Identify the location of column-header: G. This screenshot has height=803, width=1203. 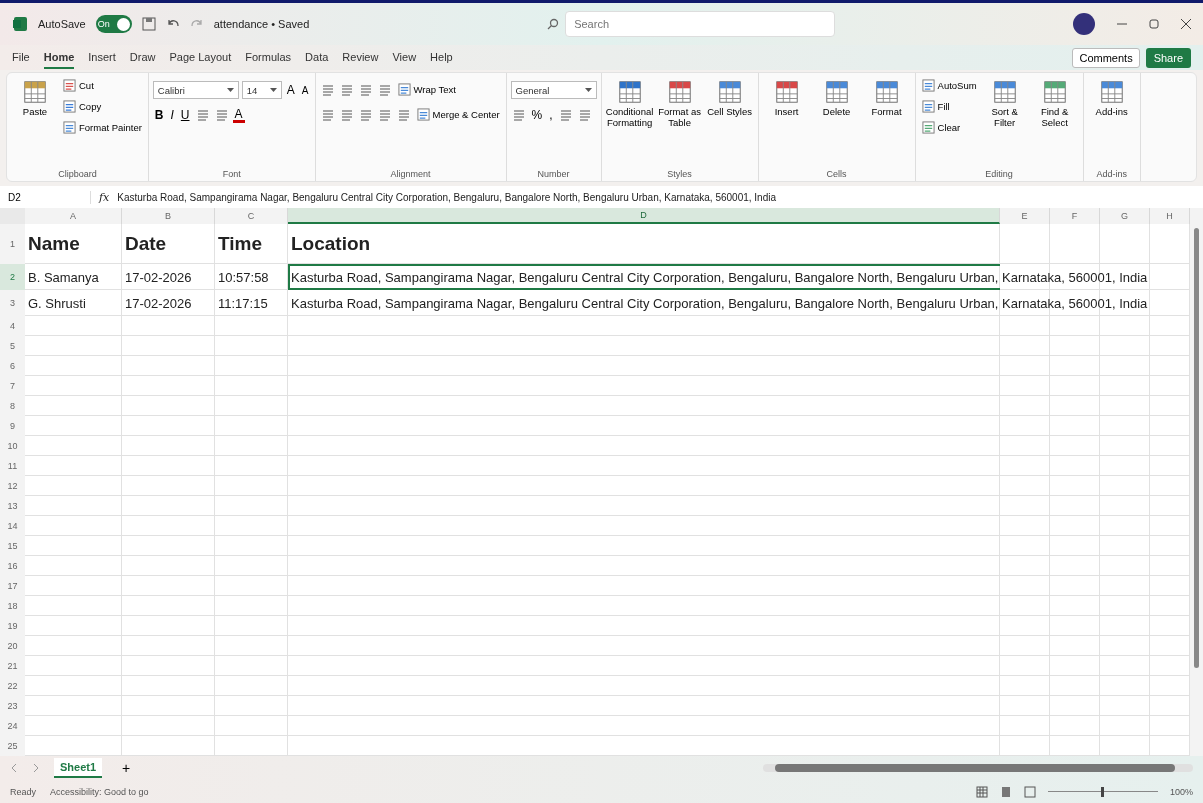
(1125, 216).